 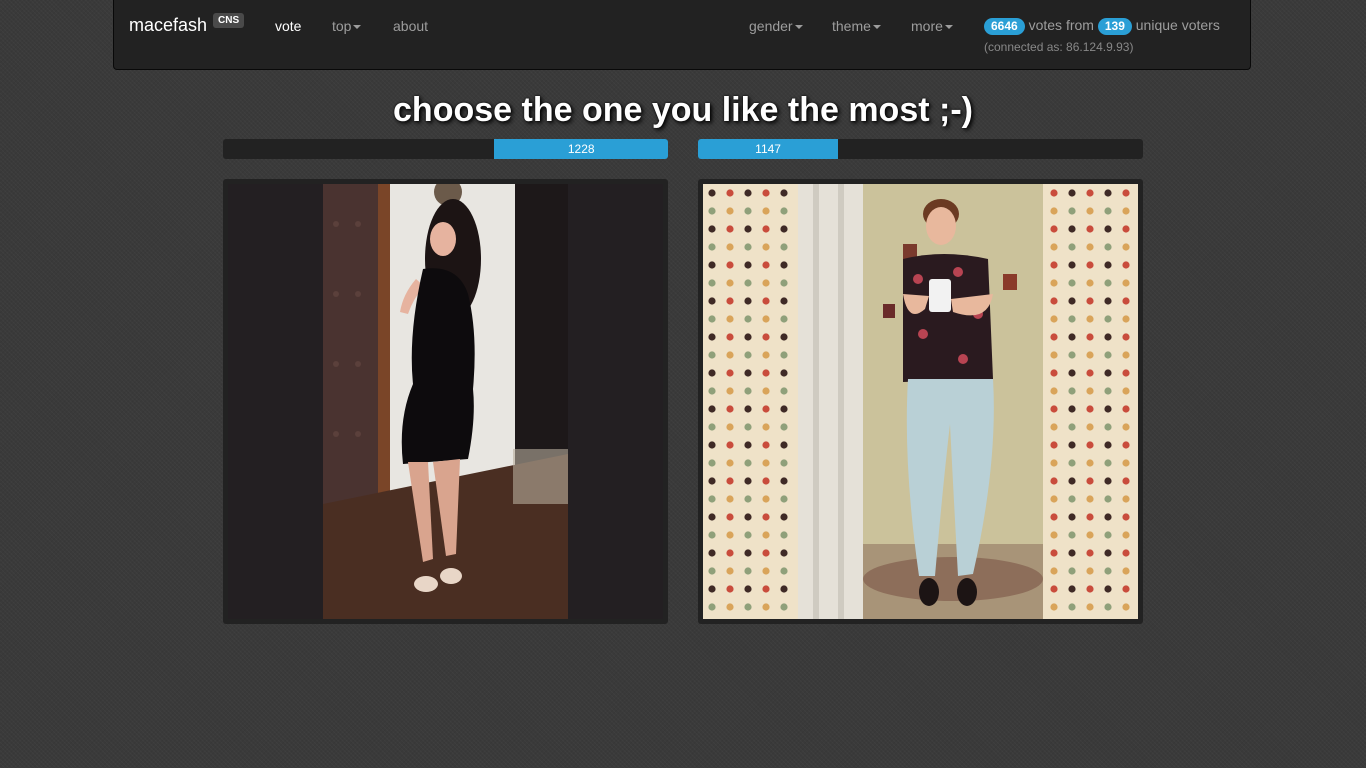 I want to click on brand-link: macefash, so click(x=168, y=25).